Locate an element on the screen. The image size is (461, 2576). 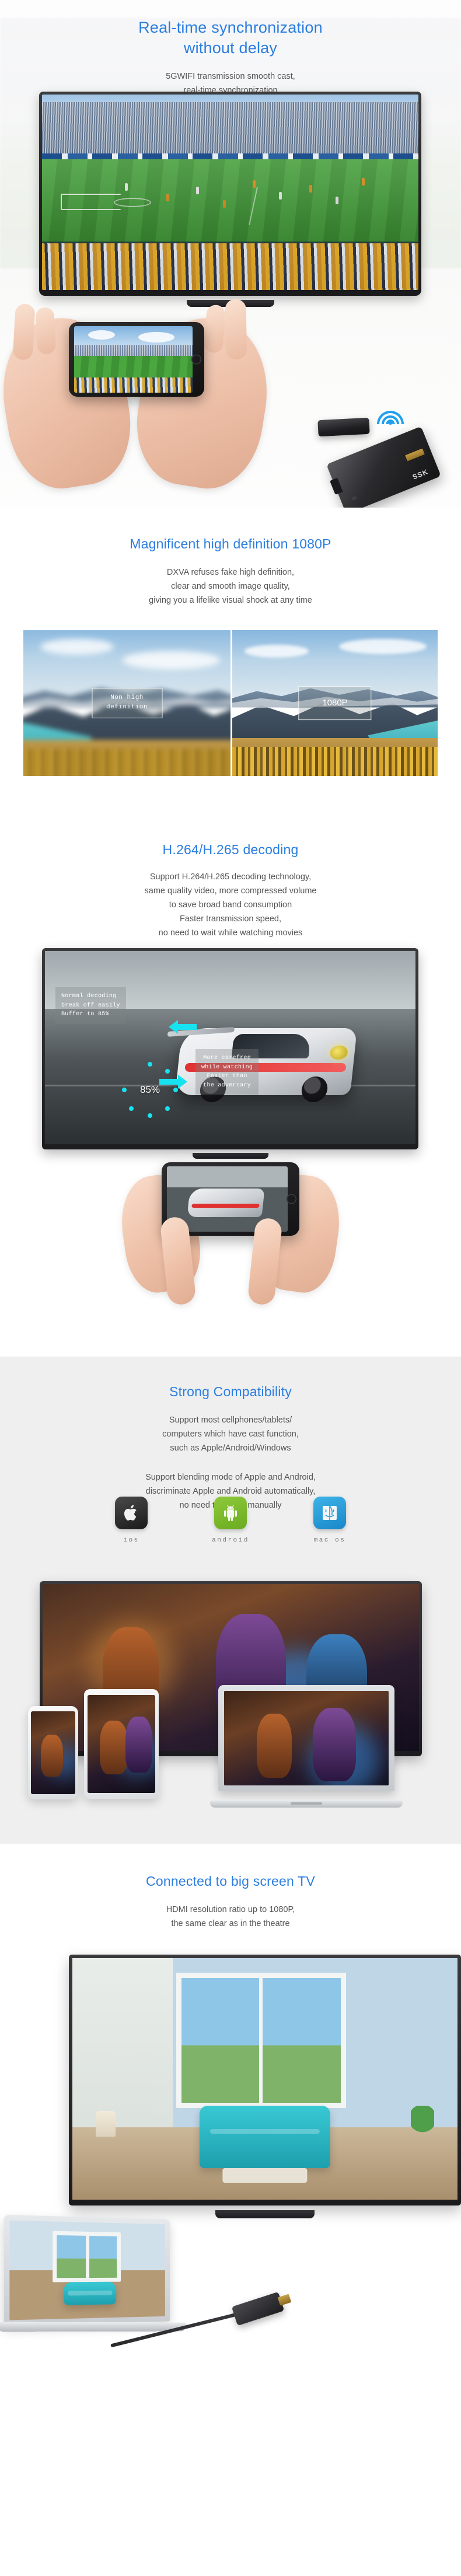
laptop-device is located at coordinates (306, 1746).